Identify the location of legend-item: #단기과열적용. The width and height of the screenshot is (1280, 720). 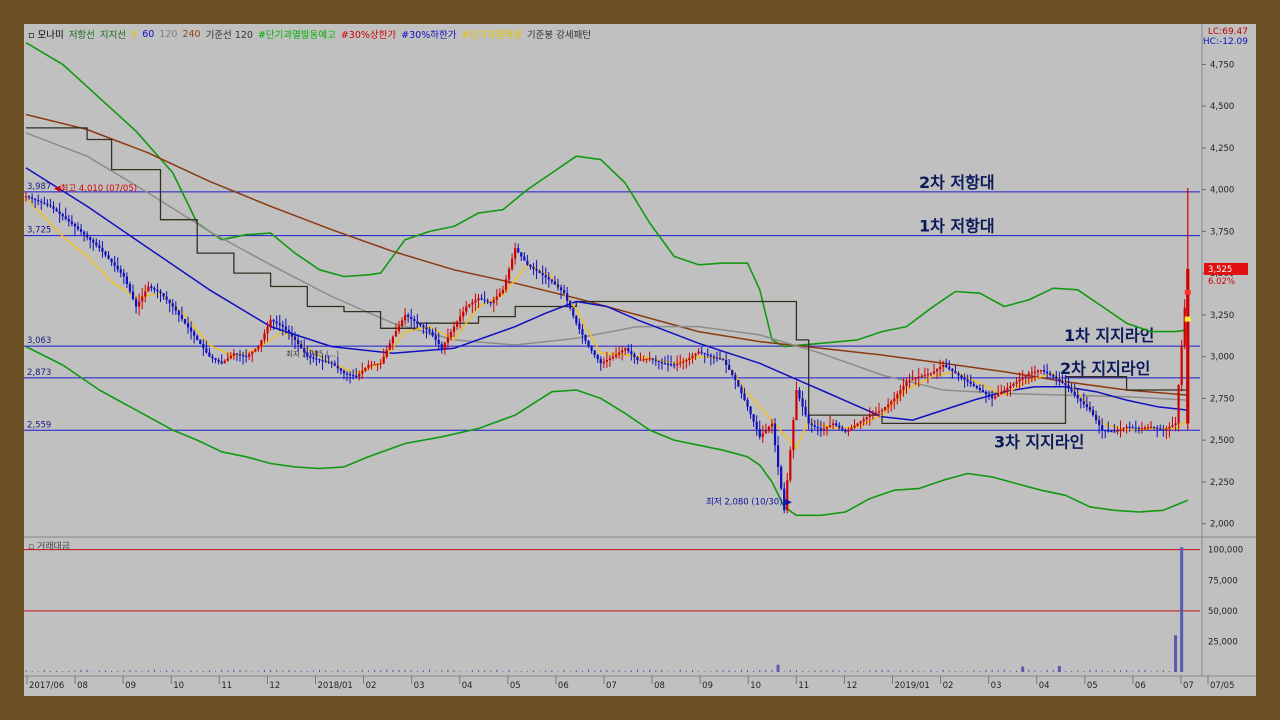
(491, 34).